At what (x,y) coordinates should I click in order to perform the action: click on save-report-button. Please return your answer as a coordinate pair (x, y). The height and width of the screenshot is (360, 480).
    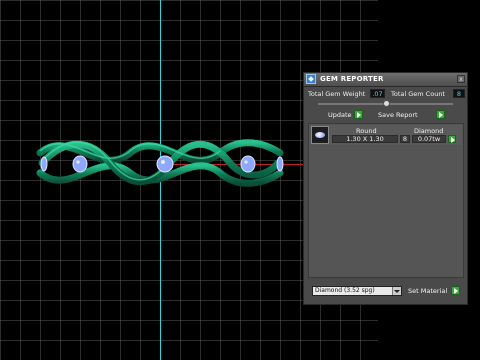
    Looking at the image, I should click on (440, 114).